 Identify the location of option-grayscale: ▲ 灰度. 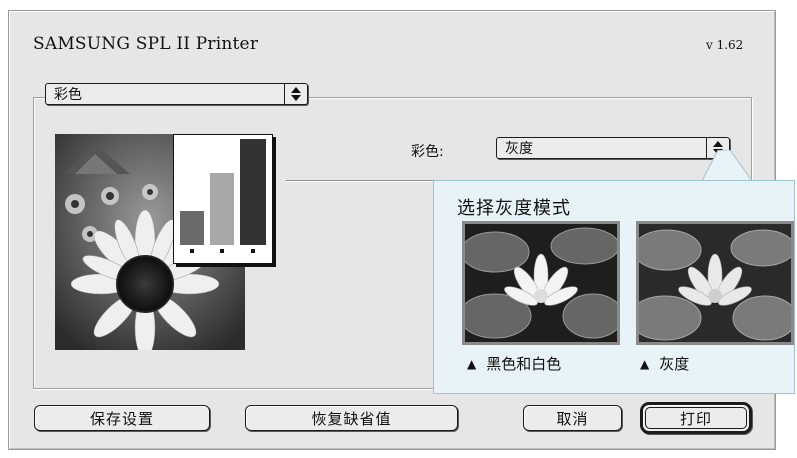
(664, 363).